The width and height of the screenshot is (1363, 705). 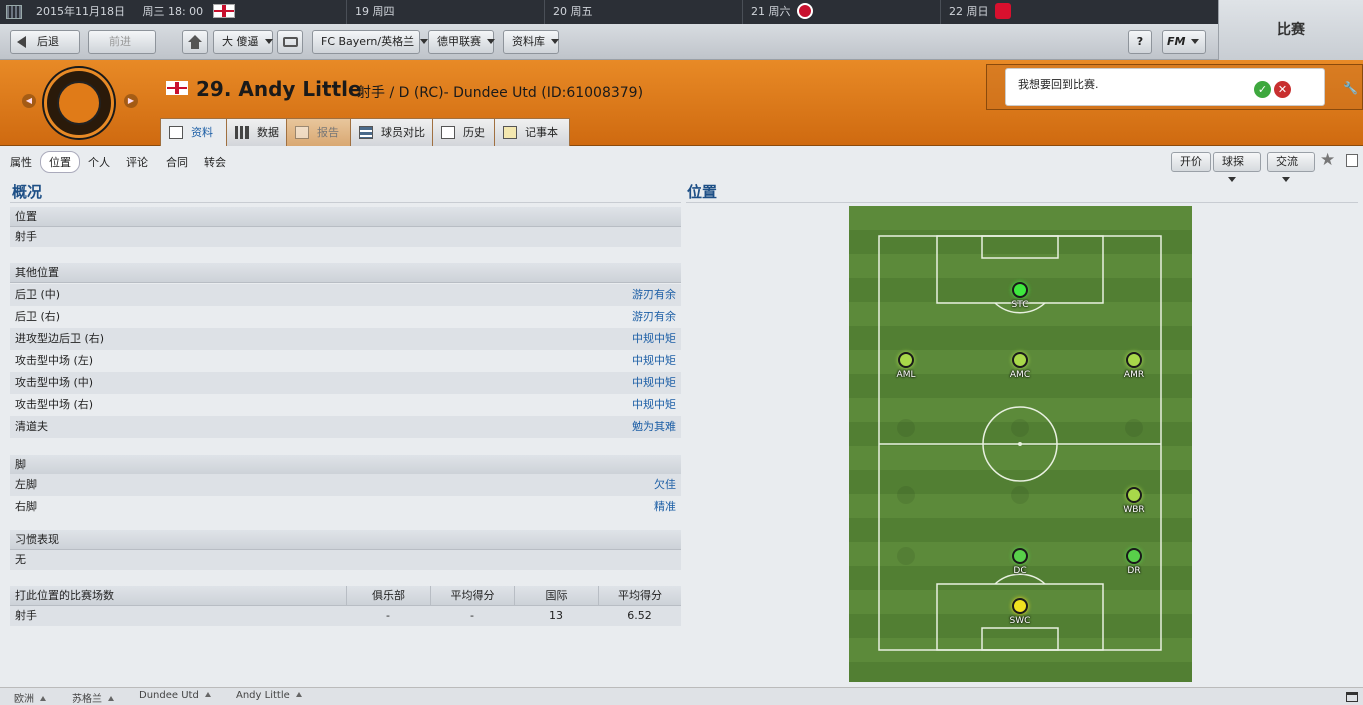 I want to click on forward-button: 前进, so click(x=122, y=42).